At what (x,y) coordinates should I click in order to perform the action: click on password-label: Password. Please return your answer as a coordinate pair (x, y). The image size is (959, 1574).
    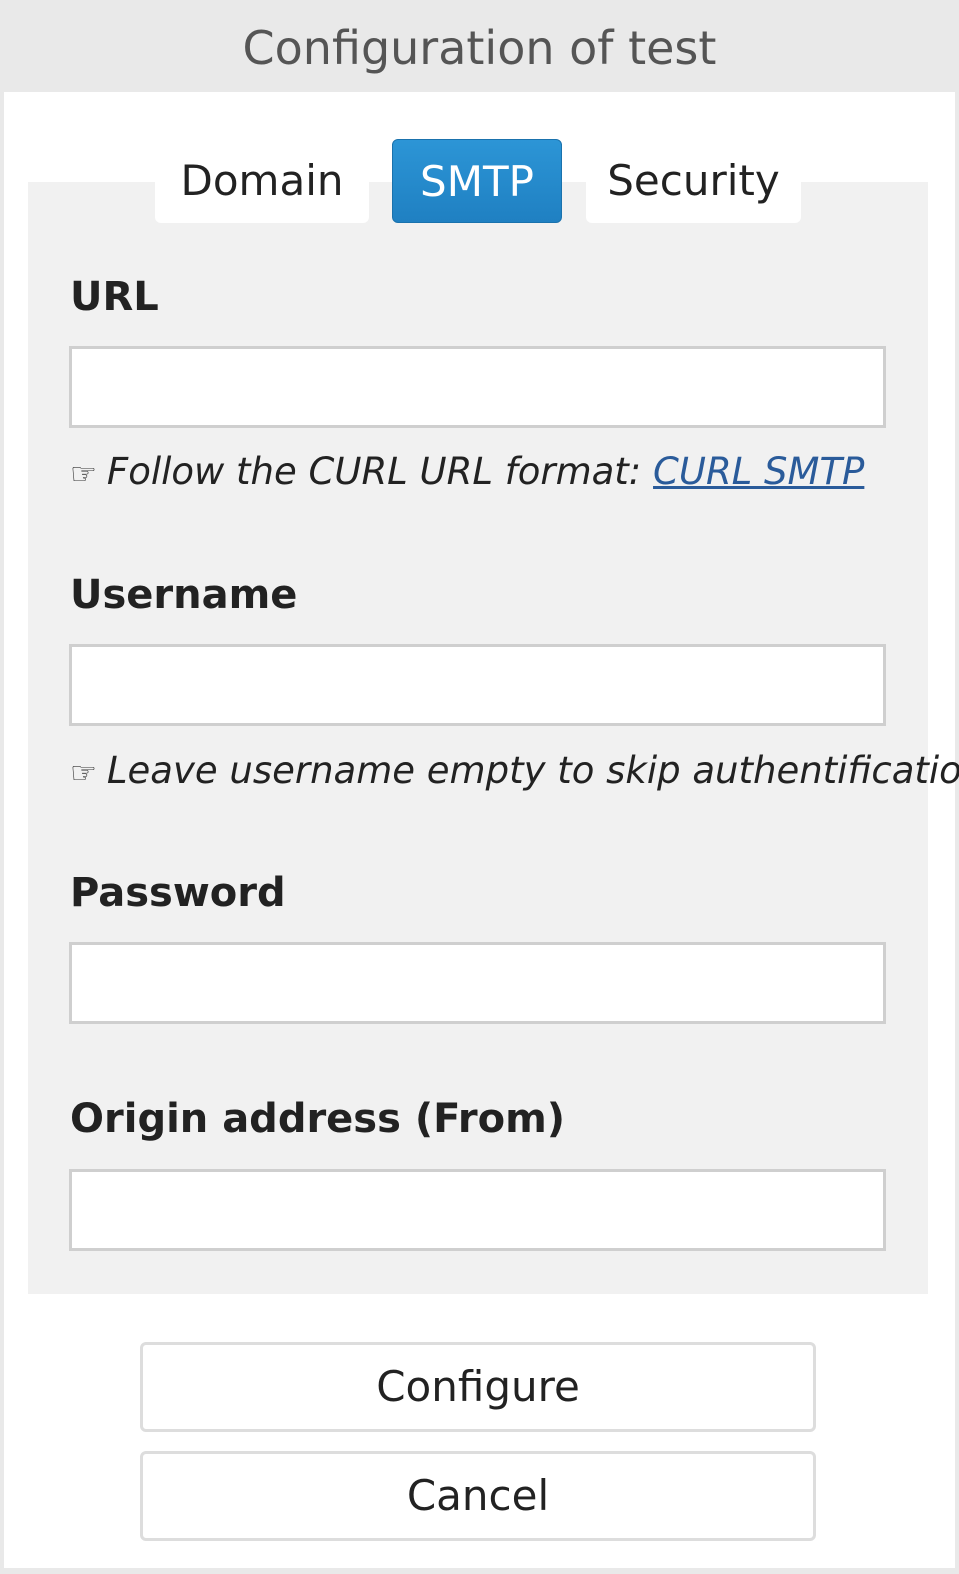
    Looking at the image, I should click on (178, 893).